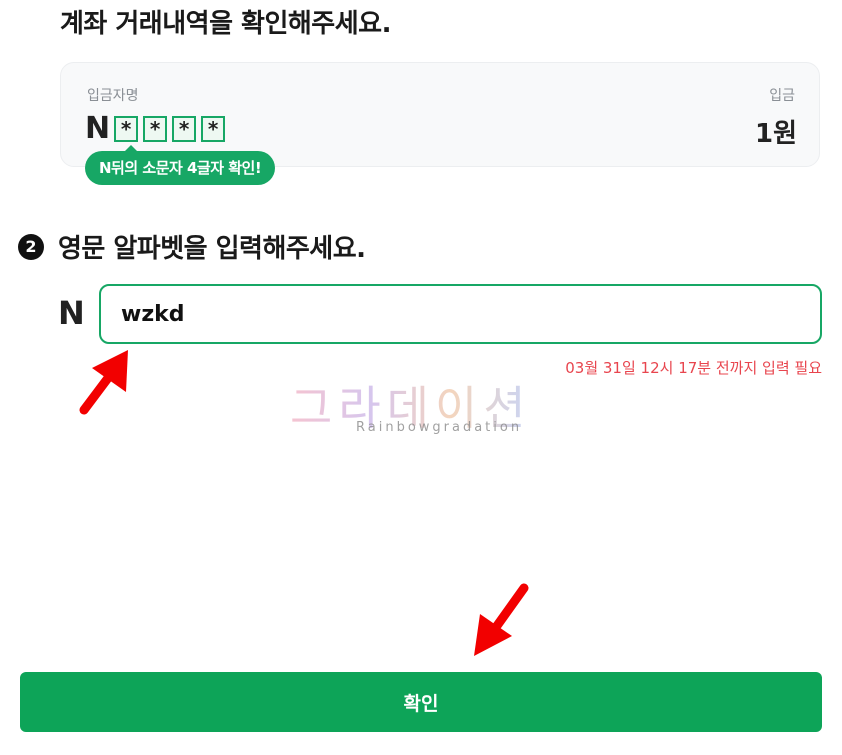 This screenshot has width=842, height=755. I want to click on step-number-badge: 2, so click(31, 246).